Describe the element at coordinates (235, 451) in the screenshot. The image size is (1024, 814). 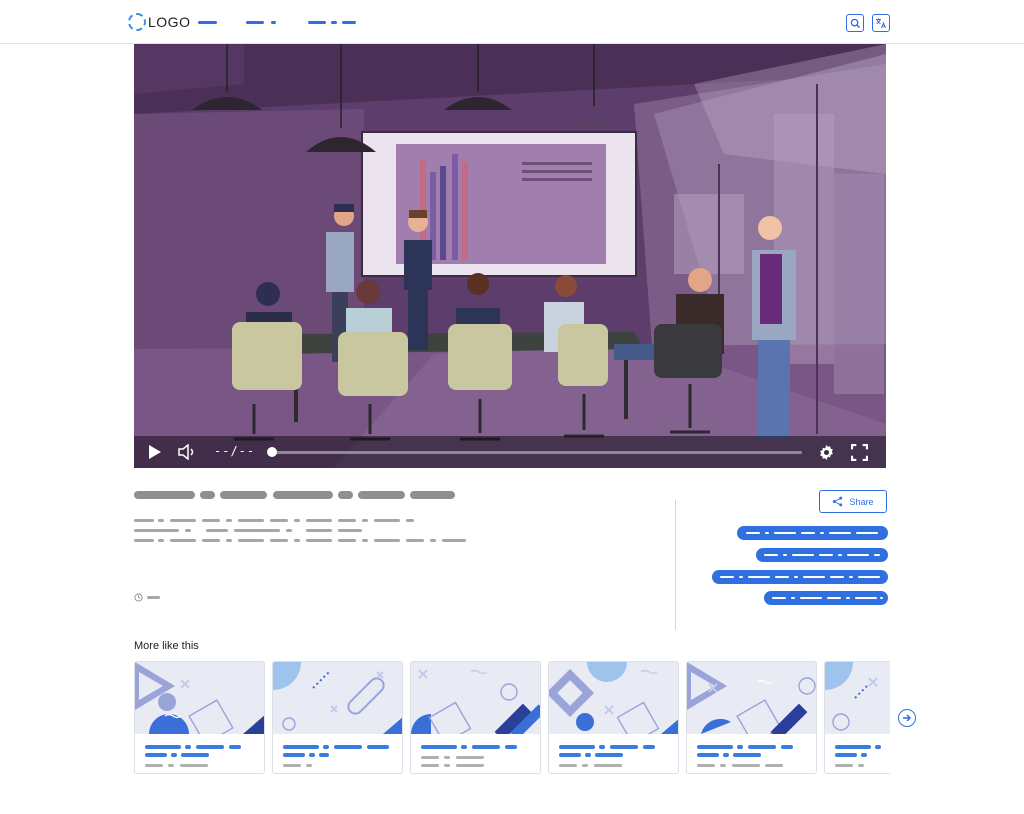
I see `time-display: --/--` at that location.